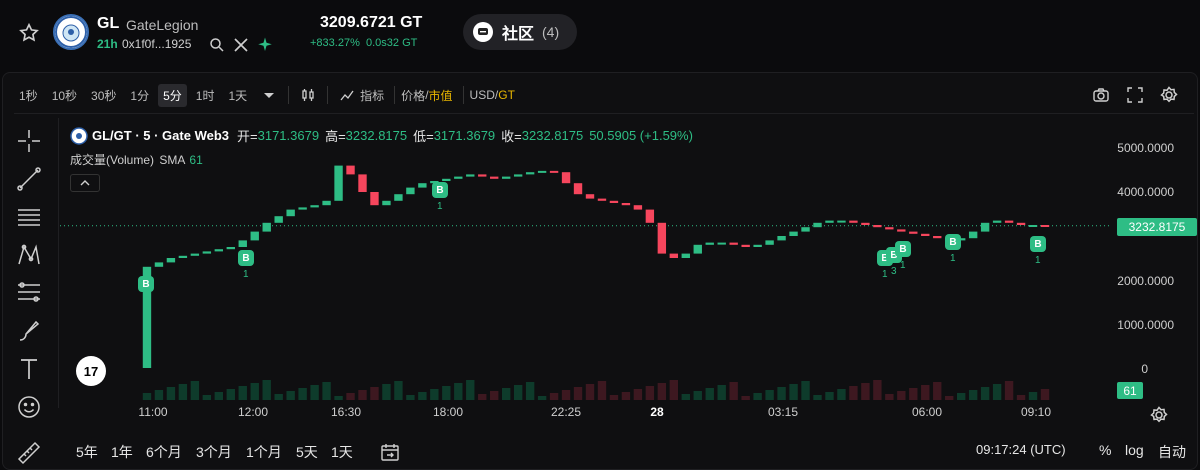 This screenshot has height=470, width=1200. Describe the element at coordinates (29, 33) in the screenshot. I see `star-icon` at that location.